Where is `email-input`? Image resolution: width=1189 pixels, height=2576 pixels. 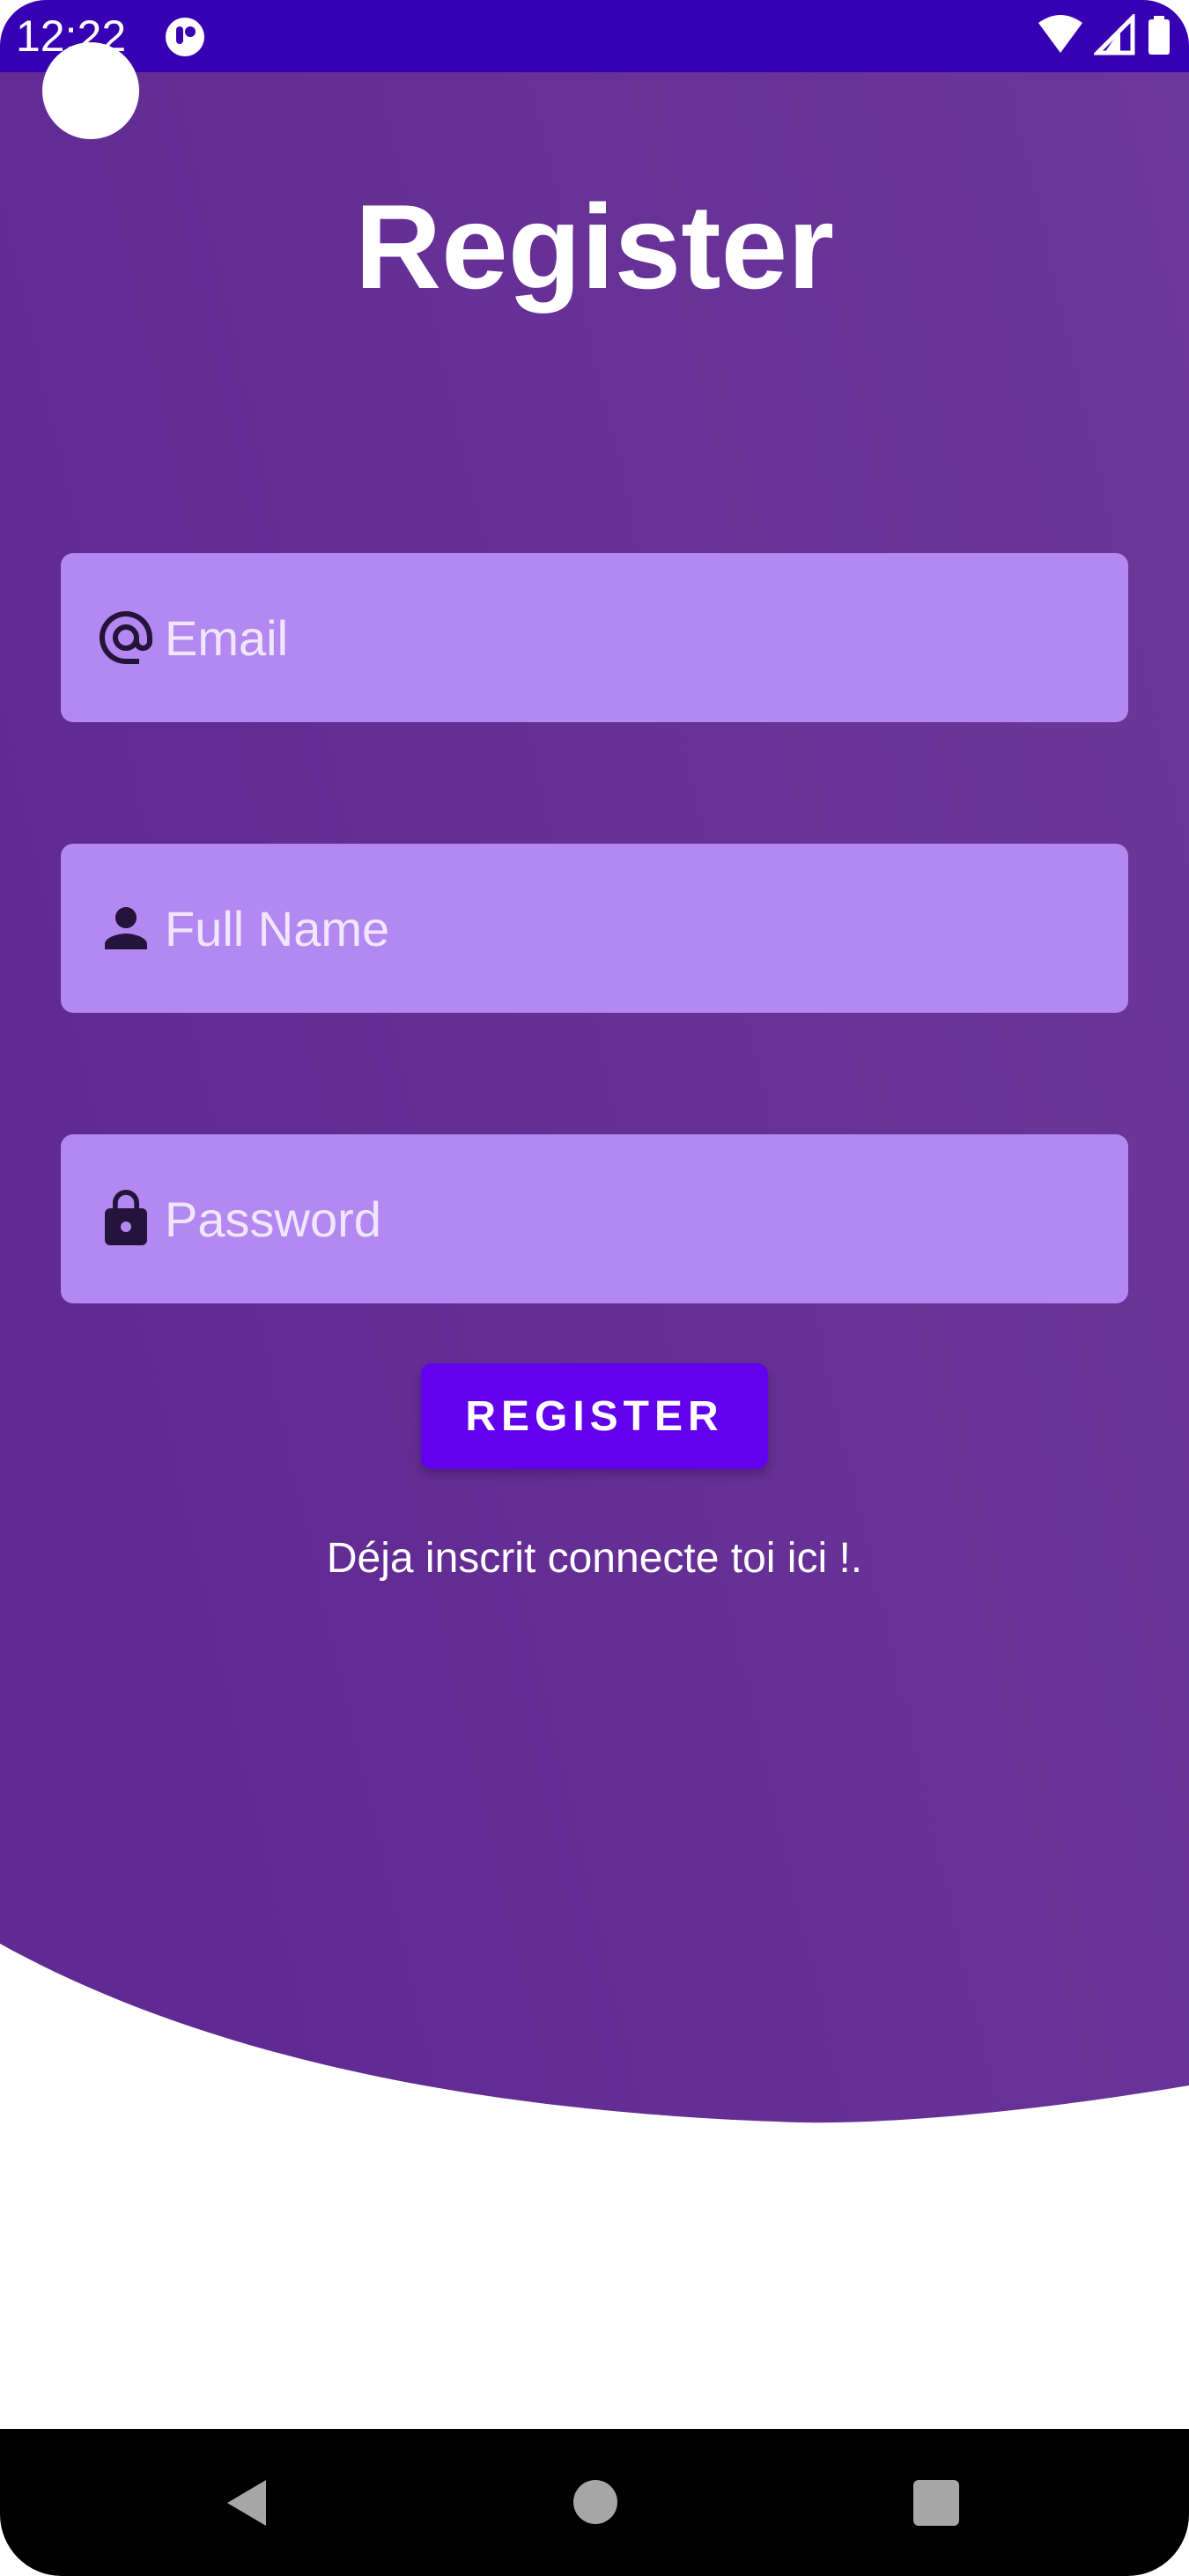 email-input is located at coordinates (631, 637).